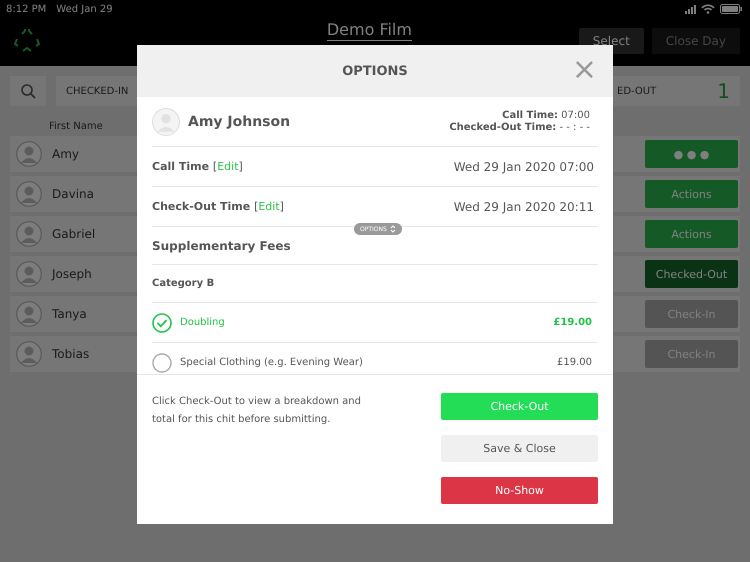 Image resolution: width=750 pixels, height=562 pixels. What do you see at coordinates (393, 229) in the screenshot?
I see `updown-chevron-icon` at bounding box center [393, 229].